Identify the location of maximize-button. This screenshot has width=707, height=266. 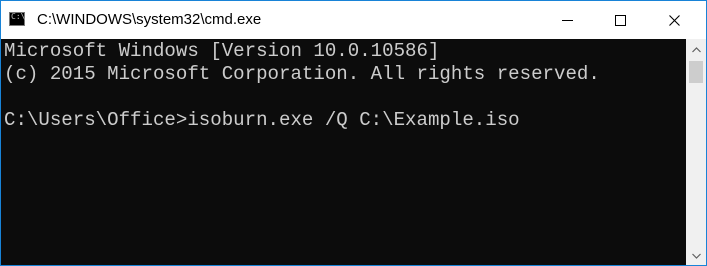
(620, 20).